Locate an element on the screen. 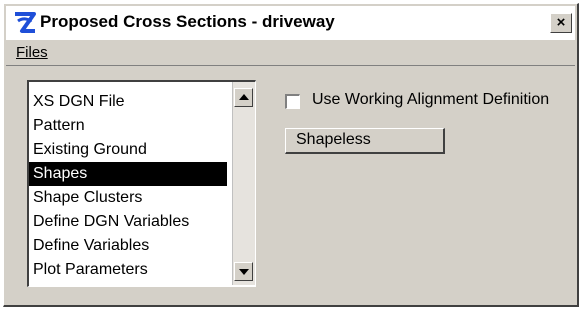 The height and width of the screenshot is (310, 582). list-item: Pattern is located at coordinates (128, 126).